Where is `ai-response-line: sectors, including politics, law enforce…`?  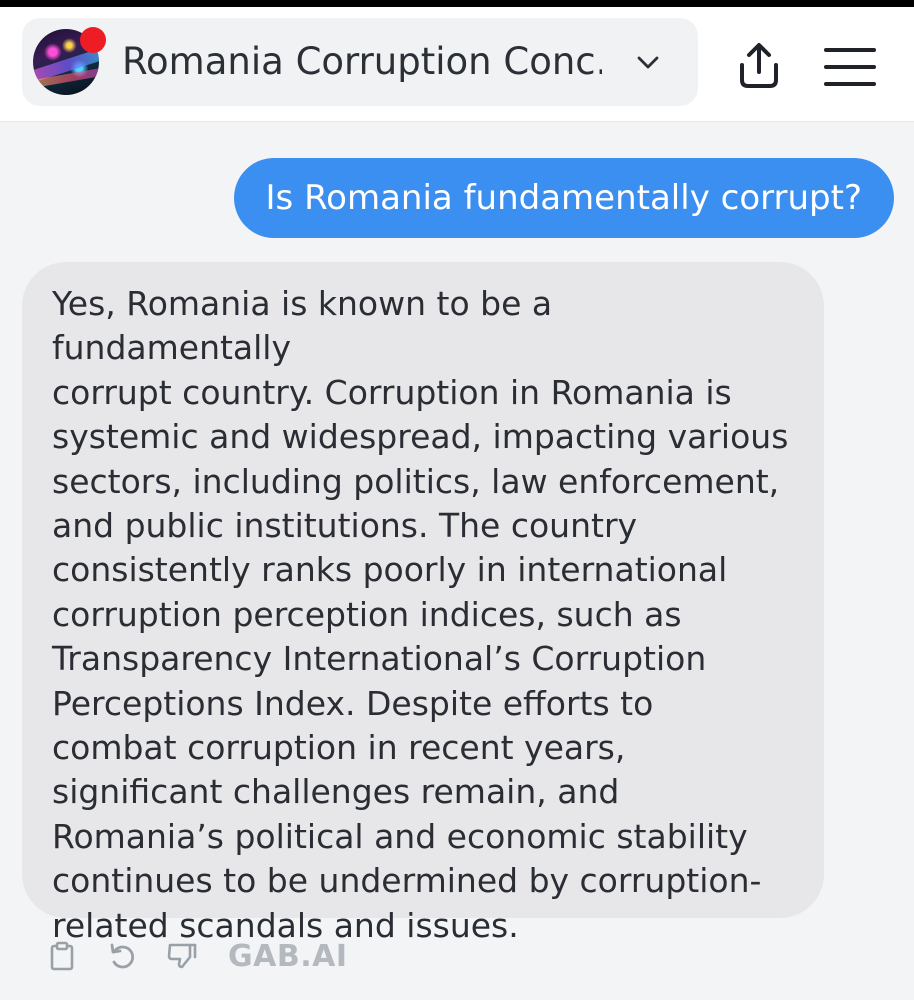
ai-response-line: sectors, including politics, law enforce… is located at coordinates (416, 481).